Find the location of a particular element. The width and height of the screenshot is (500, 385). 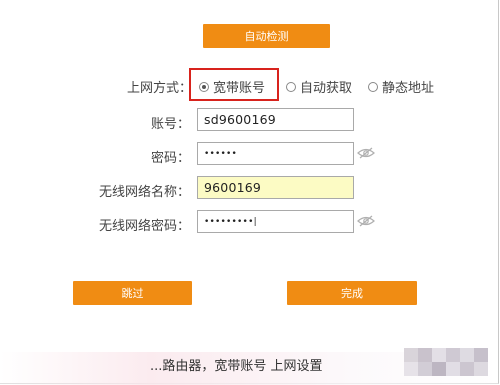

wifi-password-label: 无线网络密码： is located at coordinates (144, 226).